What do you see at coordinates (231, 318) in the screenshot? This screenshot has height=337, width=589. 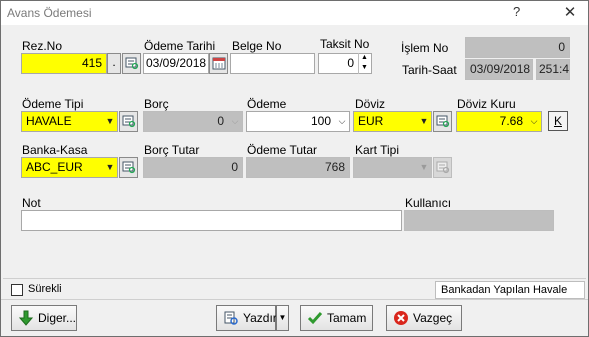 I see `print-search-icon` at bounding box center [231, 318].